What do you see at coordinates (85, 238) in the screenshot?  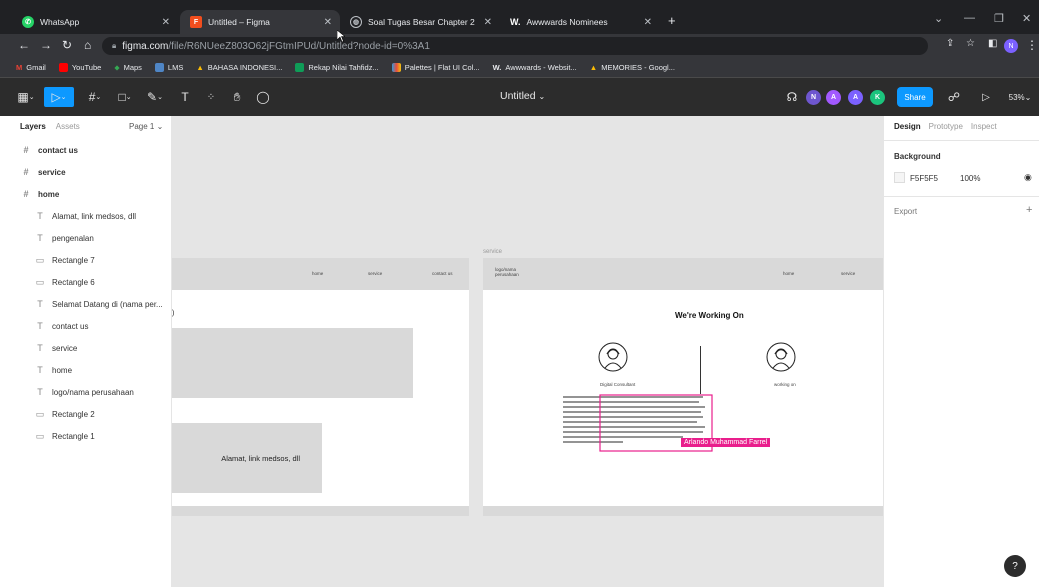 I see `layer-item: Tpengenalan` at bounding box center [85, 238].